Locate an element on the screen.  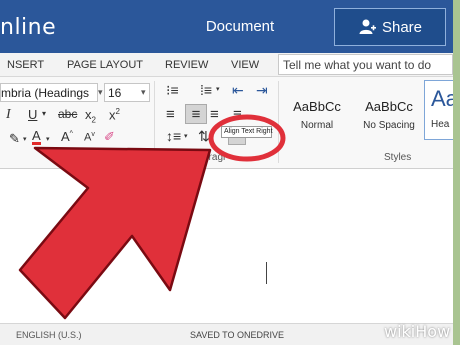
font-size-dropdown-icon: ▾ is located at coordinates (143, 92).